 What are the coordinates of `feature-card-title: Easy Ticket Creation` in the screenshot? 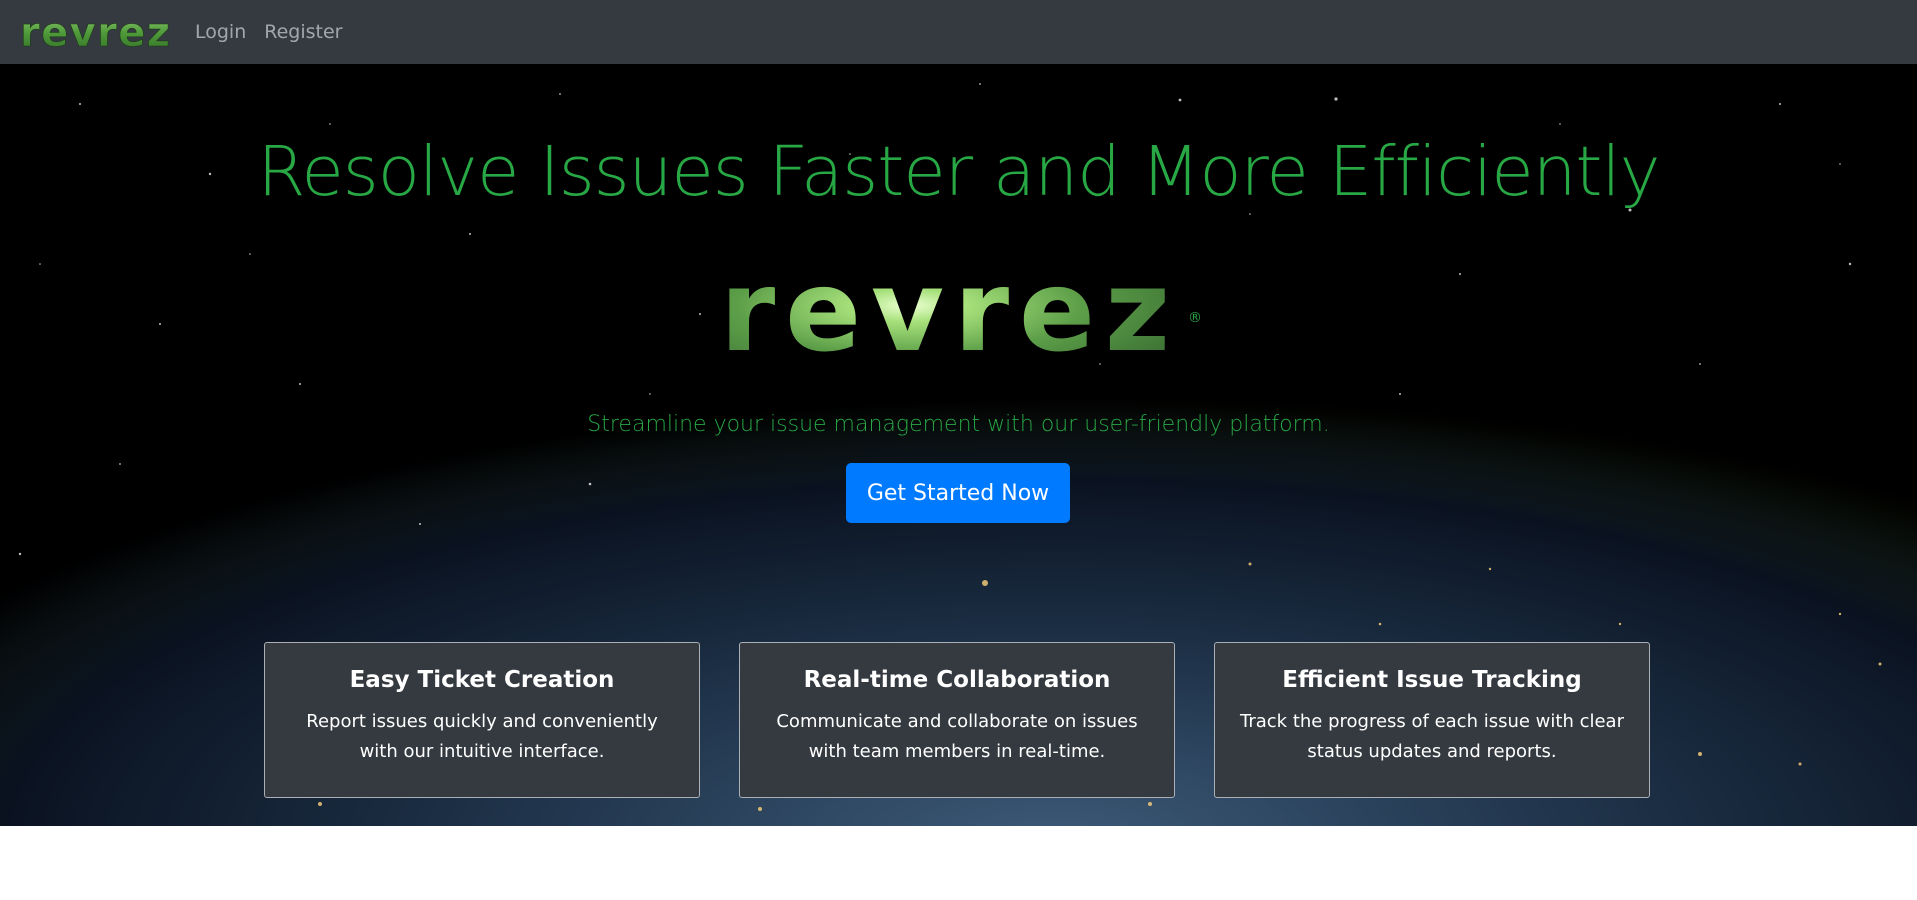 It's located at (482, 680).